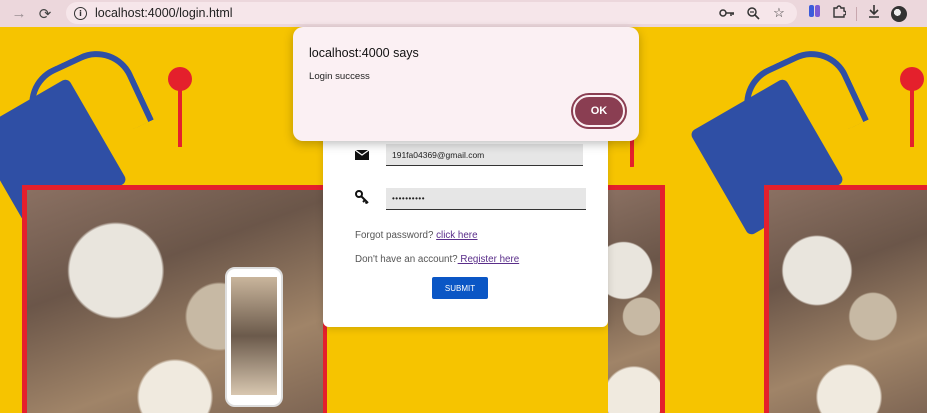 The height and width of the screenshot is (413, 927). I want to click on reload-icon: ⟳, so click(45, 14).